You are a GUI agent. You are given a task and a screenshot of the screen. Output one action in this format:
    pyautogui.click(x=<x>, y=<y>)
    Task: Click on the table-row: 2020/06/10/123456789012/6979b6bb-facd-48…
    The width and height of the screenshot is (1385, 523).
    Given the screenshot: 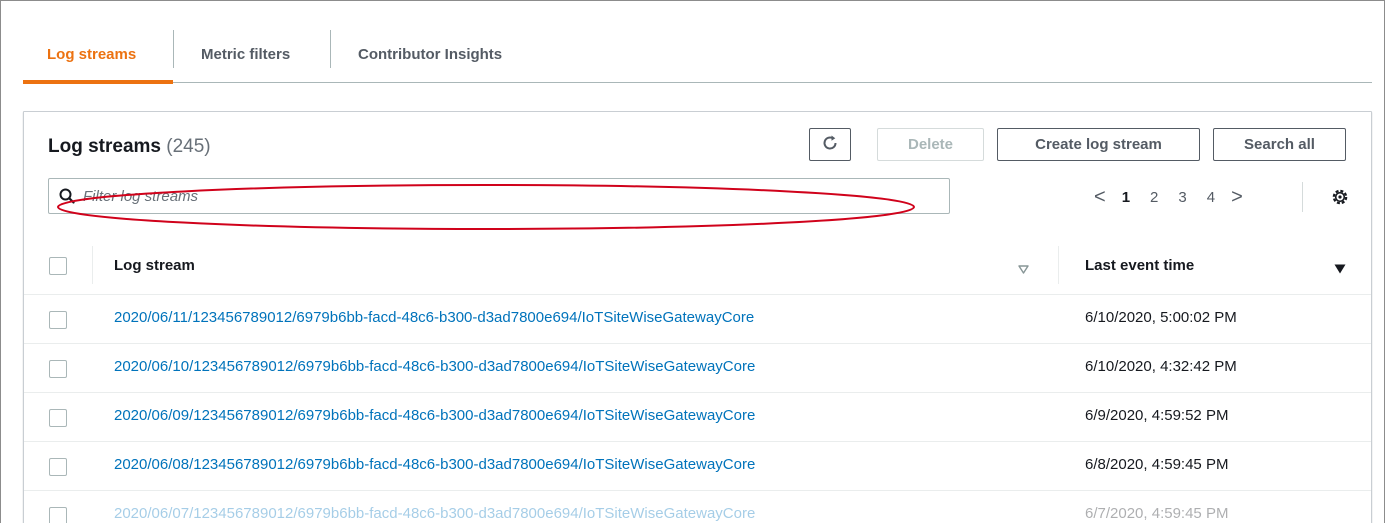 What is the action you would take?
    pyautogui.click(x=697, y=369)
    